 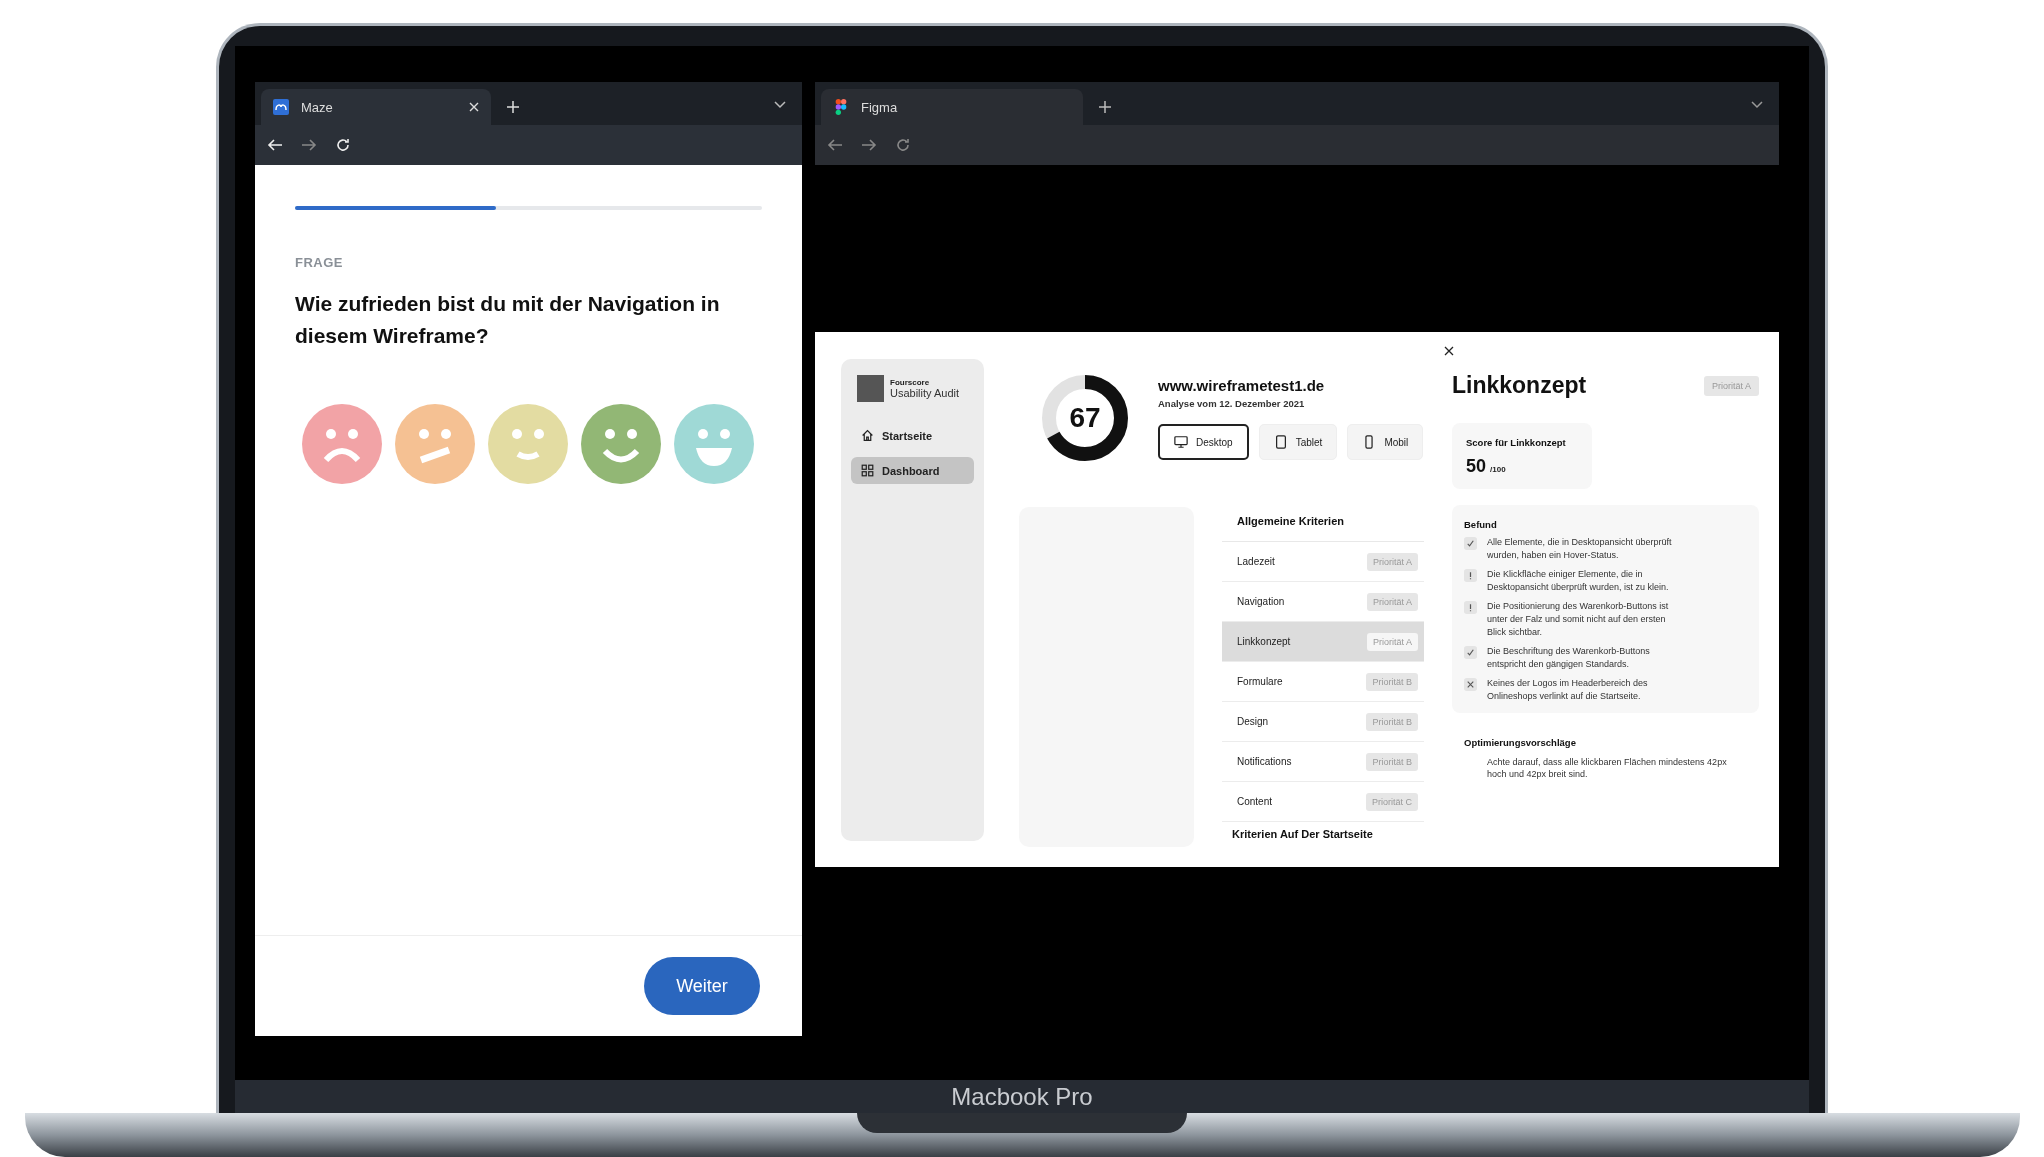 I want to click on back-icon, so click(x=275, y=145).